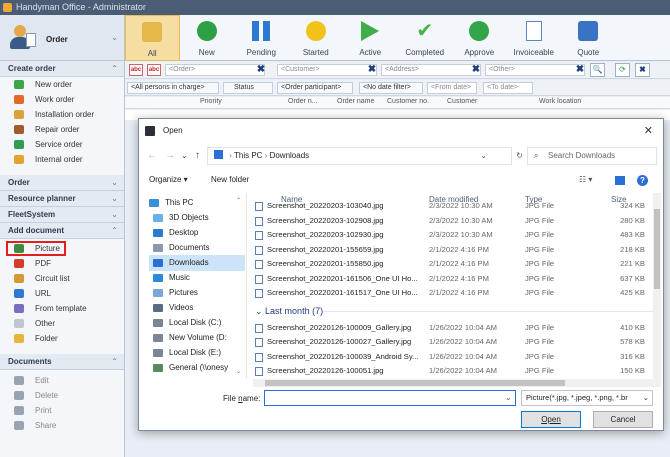  Describe the element at coordinates (462, 101) in the screenshot. I see `column-header: Customer` at that location.